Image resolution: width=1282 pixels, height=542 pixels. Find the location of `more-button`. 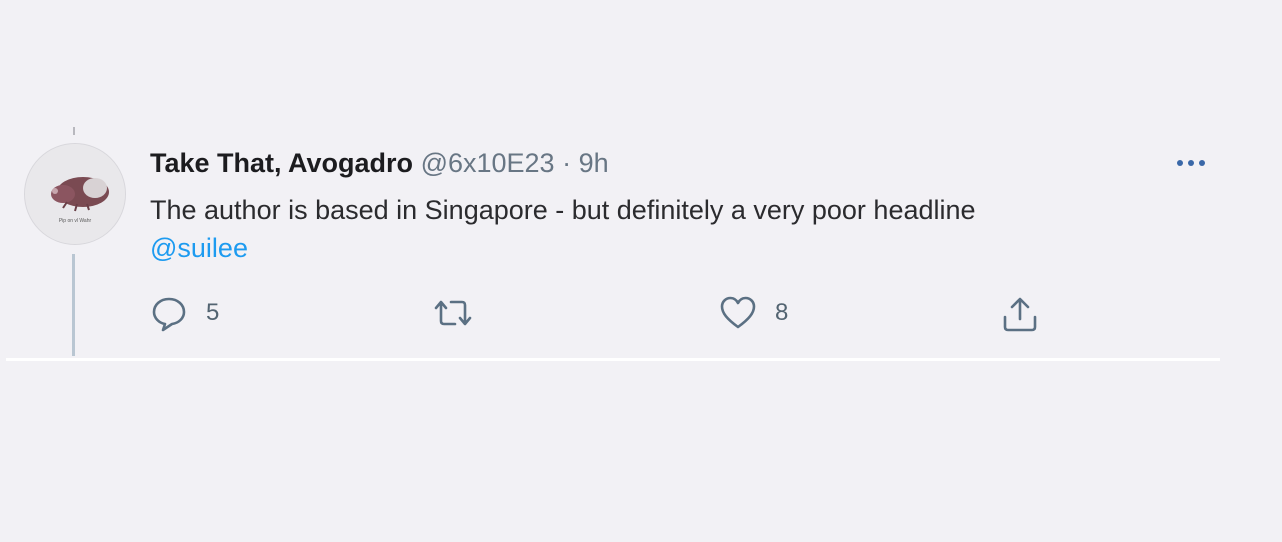

more-button is located at coordinates (1191, 163).